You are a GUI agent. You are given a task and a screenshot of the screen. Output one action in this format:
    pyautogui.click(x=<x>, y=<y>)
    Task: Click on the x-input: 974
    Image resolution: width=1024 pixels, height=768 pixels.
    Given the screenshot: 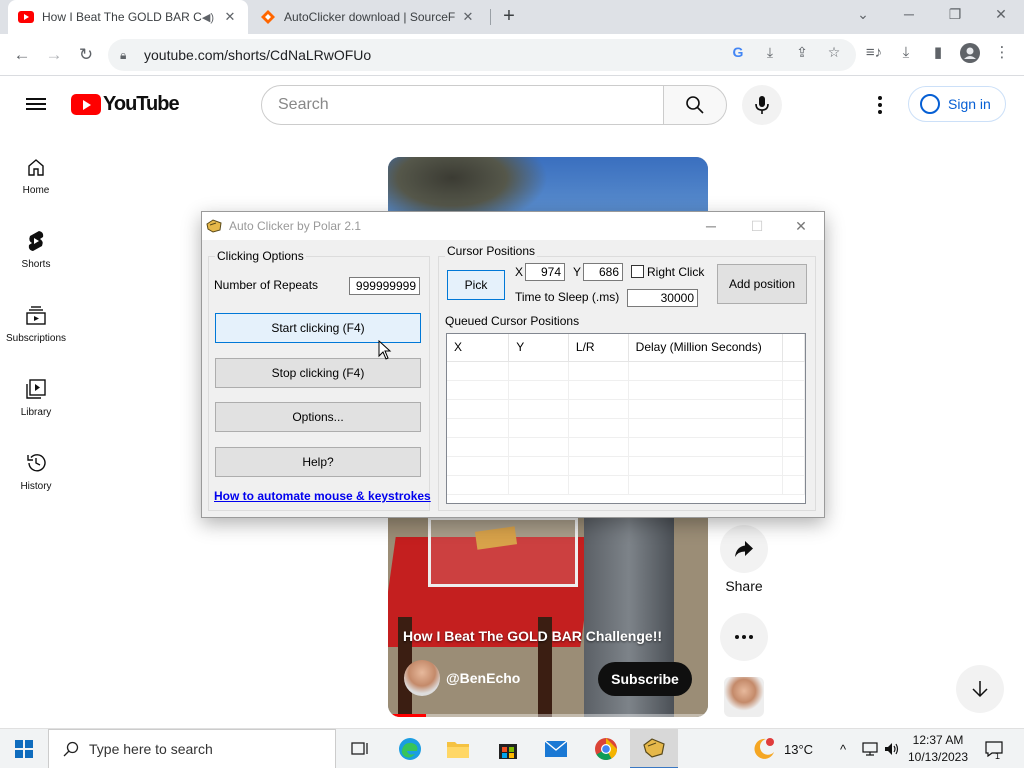 What is the action you would take?
    pyautogui.click(x=545, y=272)
    